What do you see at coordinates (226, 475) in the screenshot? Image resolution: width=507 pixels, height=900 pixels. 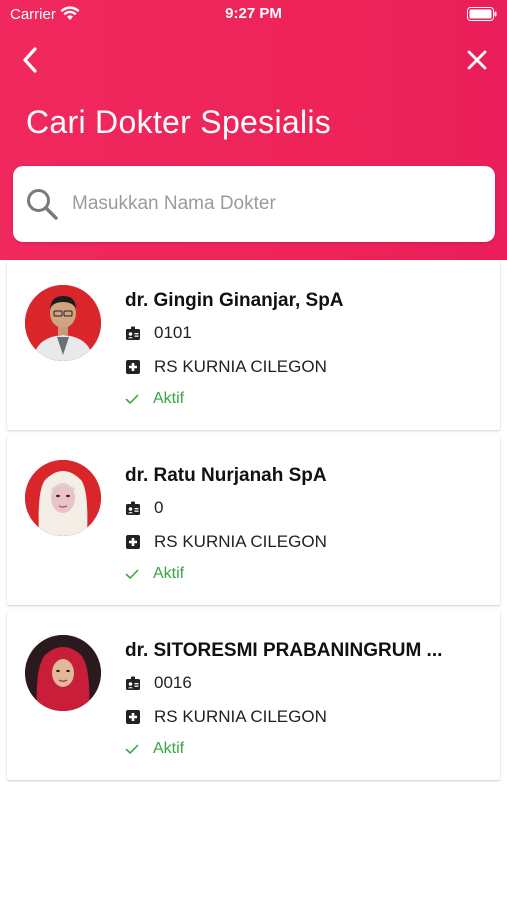 I see `doctor-name: dr. Ratu Nurjanah SpA` at bounding box center [226, 475].